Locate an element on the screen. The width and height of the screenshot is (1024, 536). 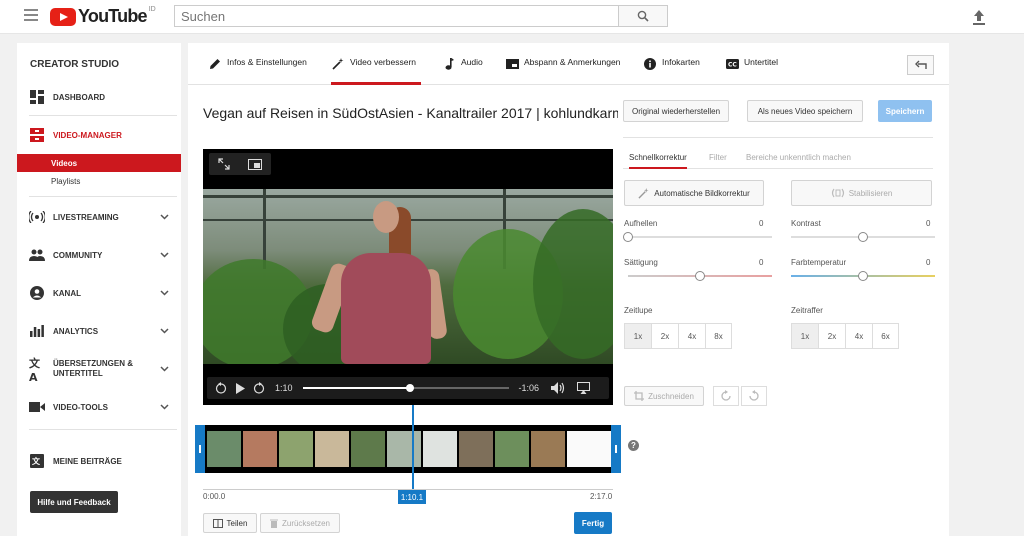
upload-icon is located at coordinates (979, 17).